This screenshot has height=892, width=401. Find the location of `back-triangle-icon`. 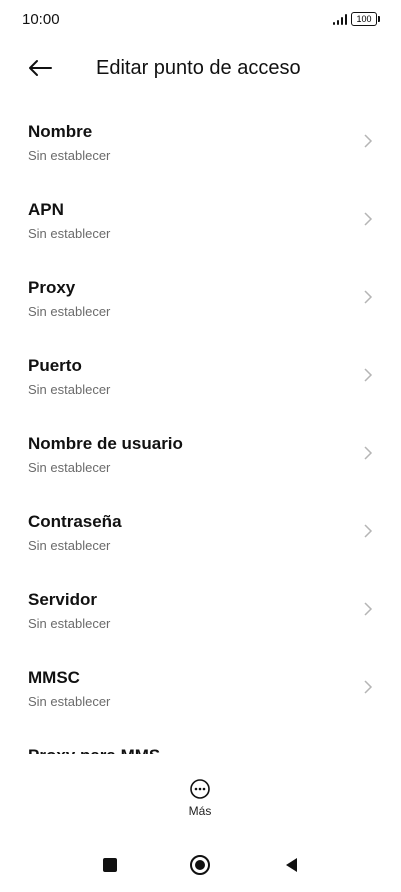

back-triangle-icon is located at coordinates (291, 865).